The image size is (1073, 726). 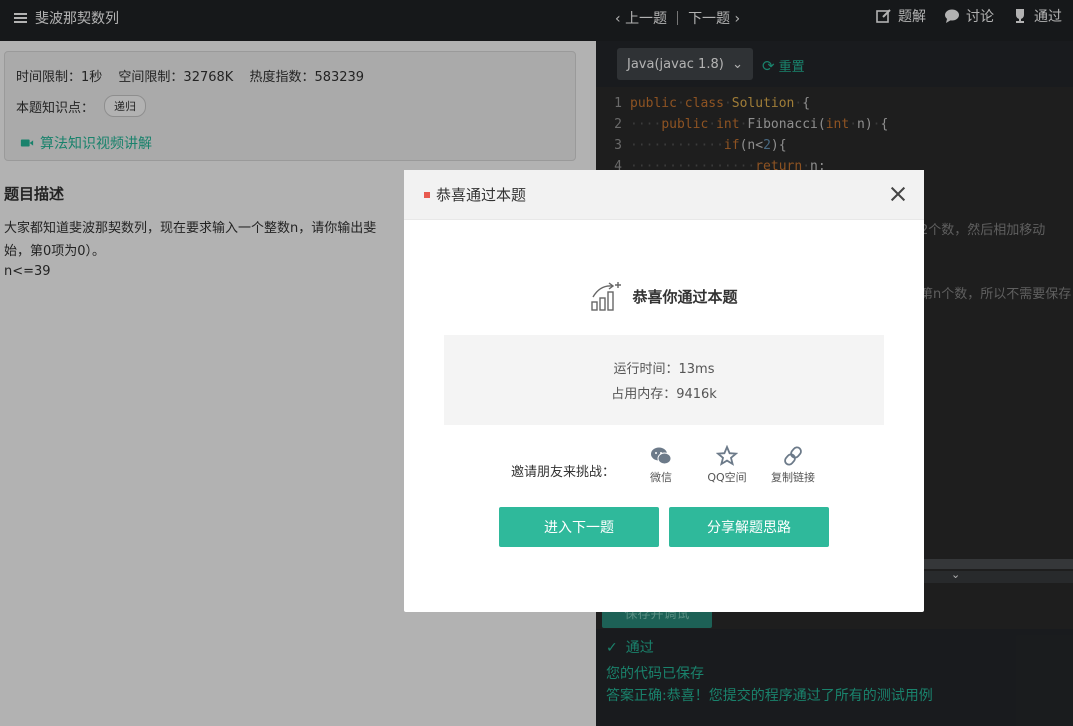 What do you see at coordinates (898, 194) in the screenshot?
I see `close-icon` at bounding box center [898, 194].